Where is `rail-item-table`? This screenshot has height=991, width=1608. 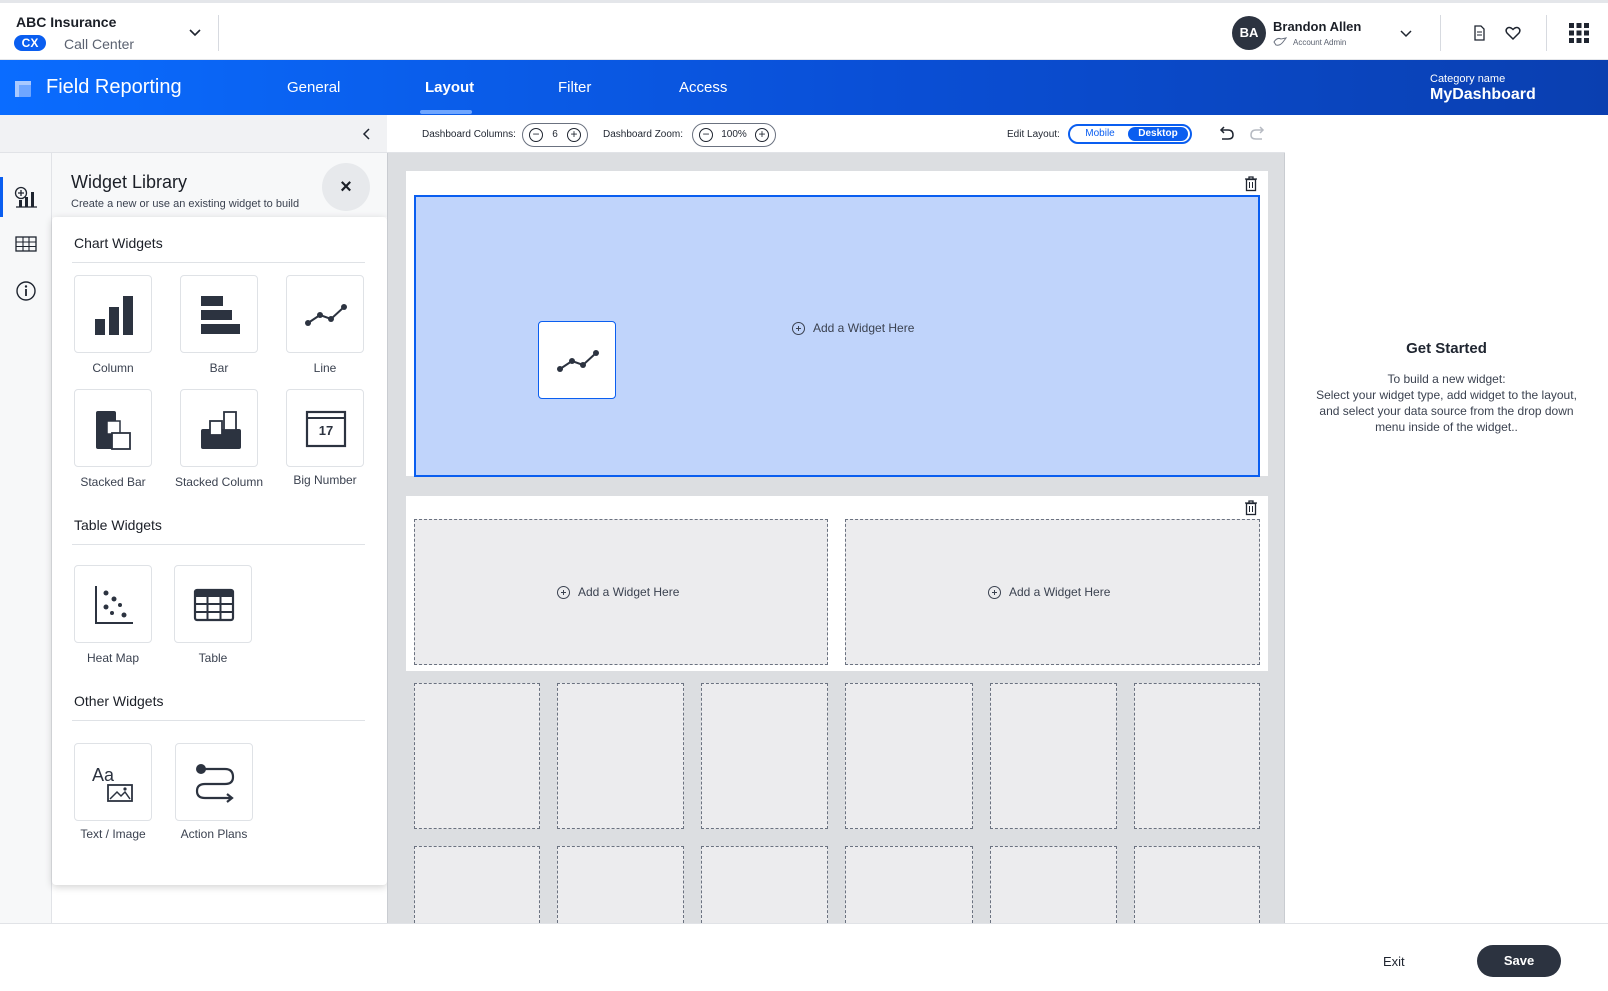 rail-item-table is located at coordinates (26, 243).